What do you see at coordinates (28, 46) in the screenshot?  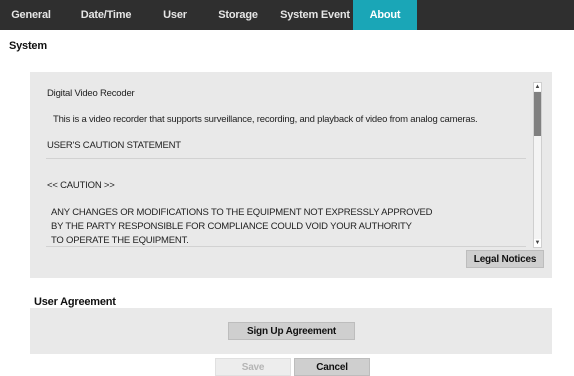 I see `system-section-title: System` at bounding box center [28, 46].